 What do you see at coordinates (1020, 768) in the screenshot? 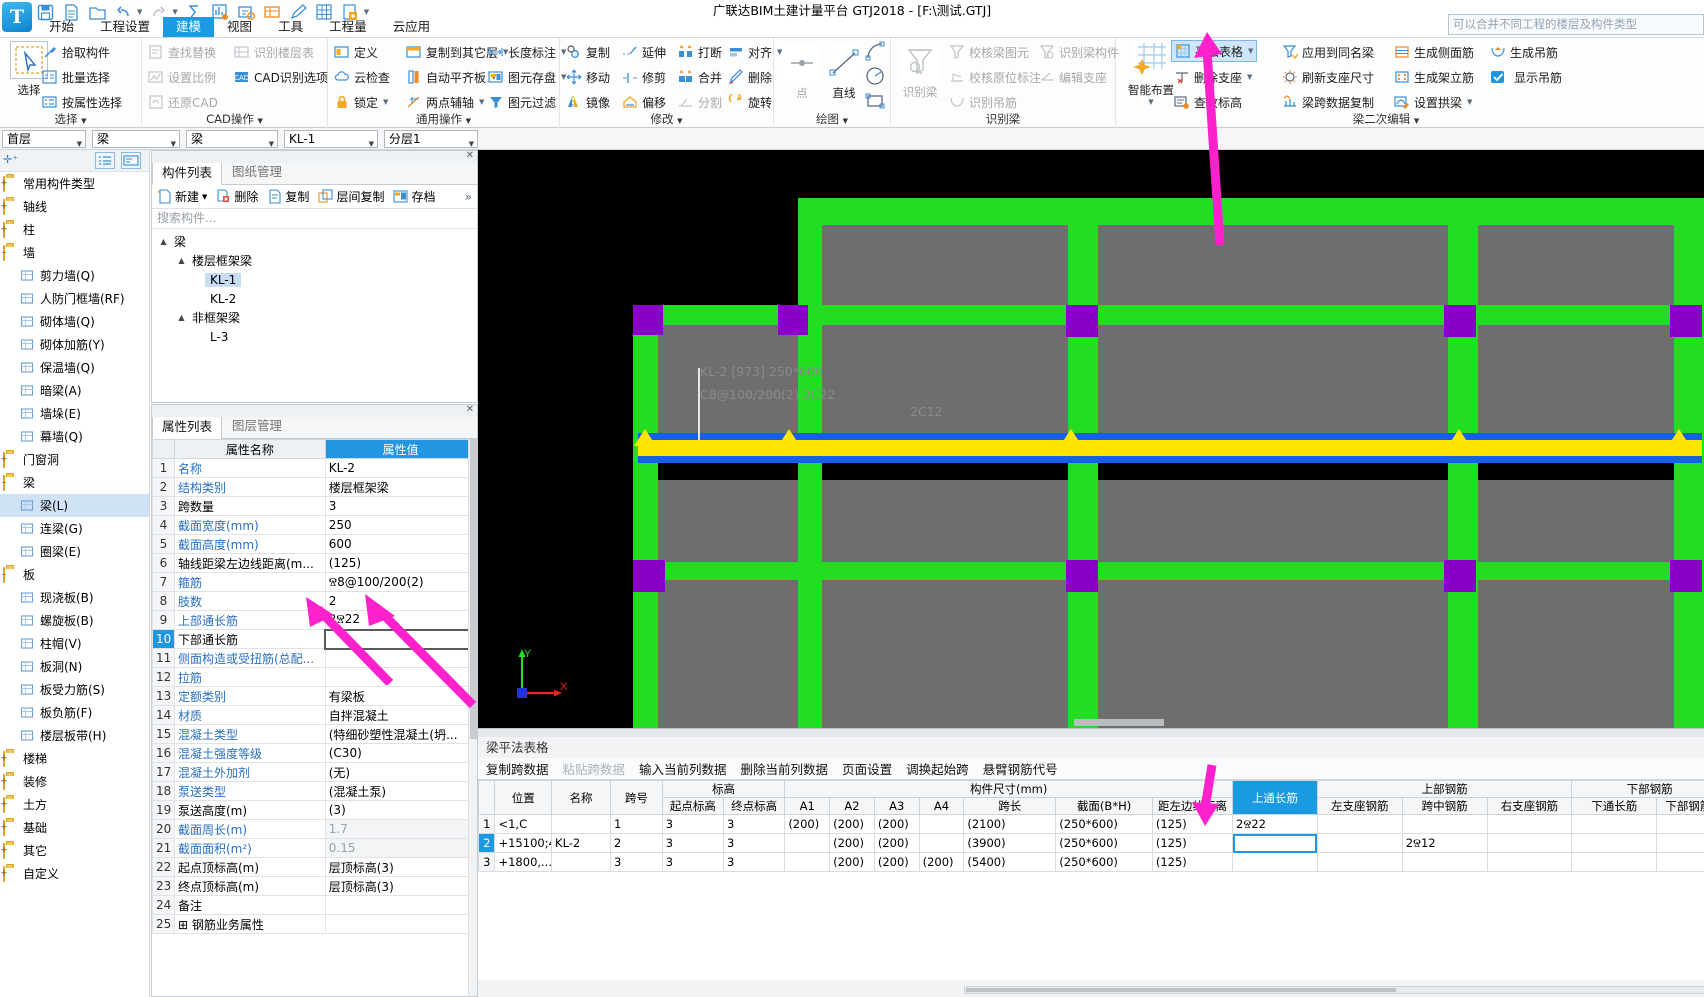
I see `bottom-command-6: 悬臂钢筋代号` at bounding box center [1020, 768].